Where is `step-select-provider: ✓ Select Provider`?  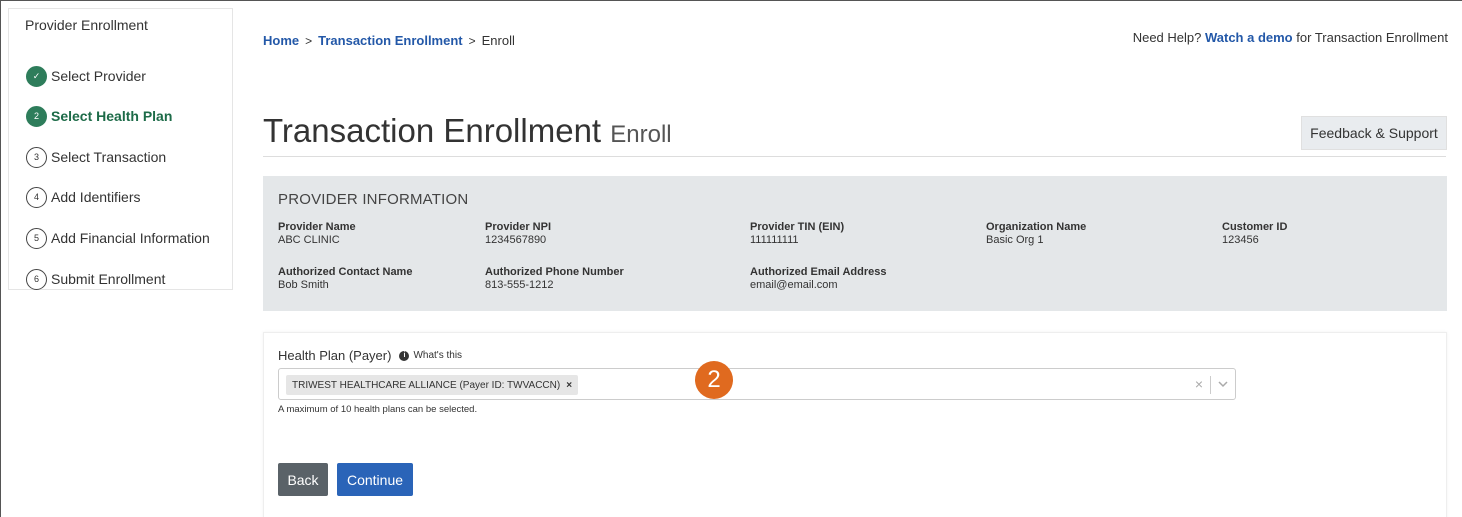
step-select-provider: ✓ Select Provider is located at coordinates (86, 76).